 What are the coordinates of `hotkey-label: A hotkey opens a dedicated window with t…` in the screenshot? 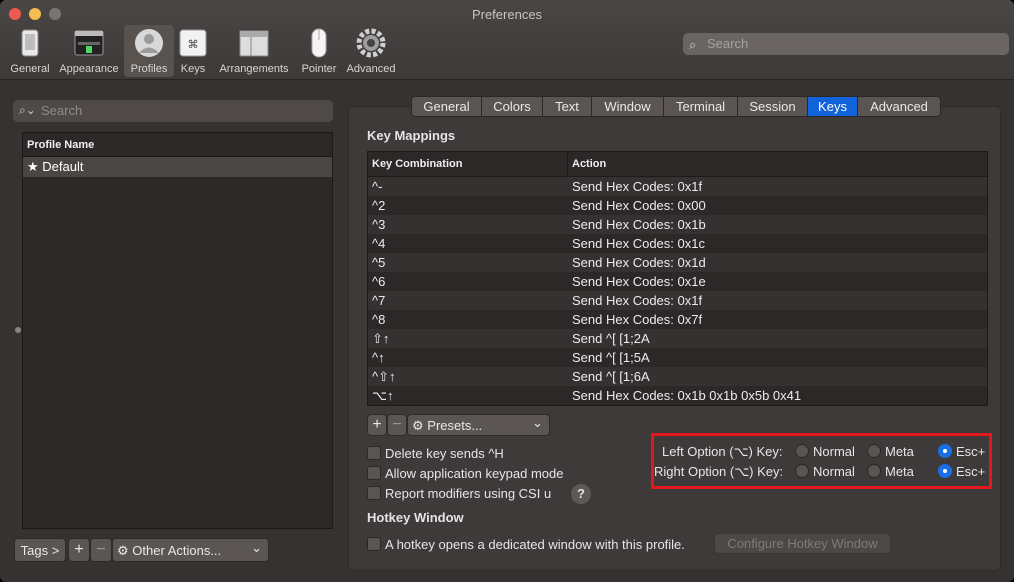 It's located at (535, 544).